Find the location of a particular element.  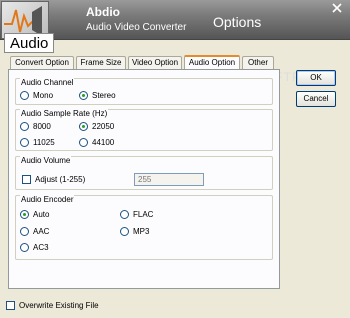

overwrite-label: Overwrite Existing File is located at coordinates (59, 305).